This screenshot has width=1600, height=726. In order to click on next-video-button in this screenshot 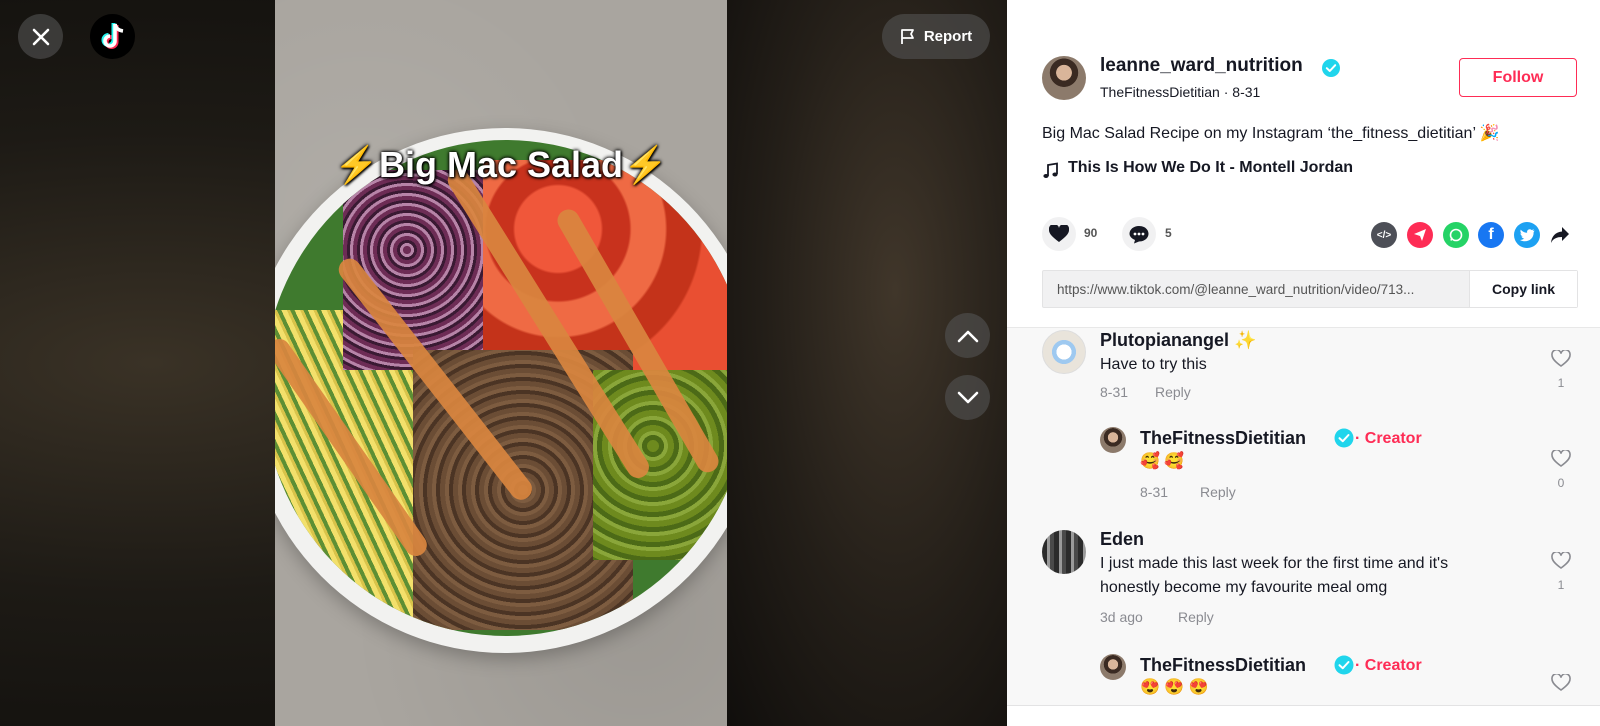, I will do `click(967, 397)`.